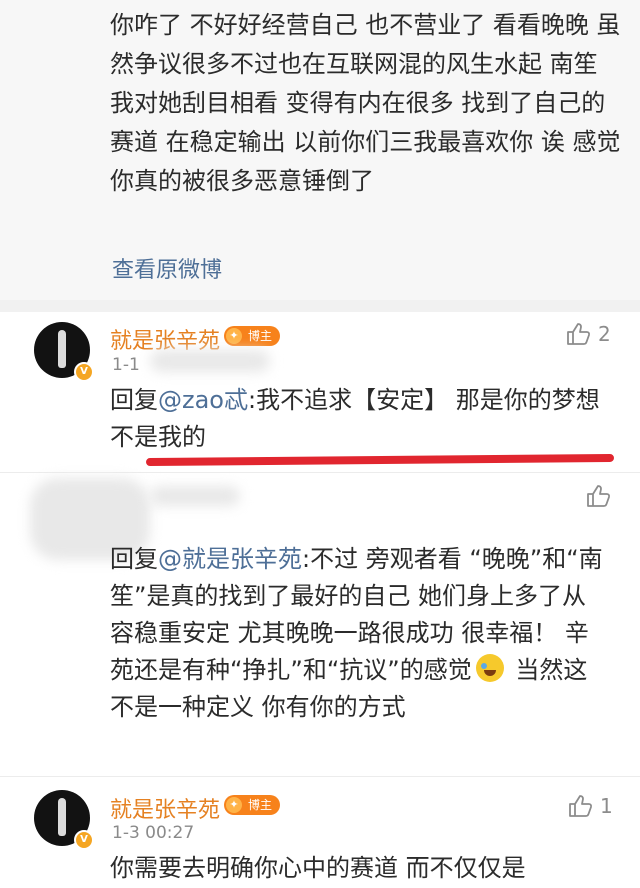 This screenshot has height=888, width=640. Describe the element at coordinates (360, 419) in the screenshot. I see `comment-text: 回复@zao忒:我不追求【安定】 那是你的梦想不是我的` at that location.